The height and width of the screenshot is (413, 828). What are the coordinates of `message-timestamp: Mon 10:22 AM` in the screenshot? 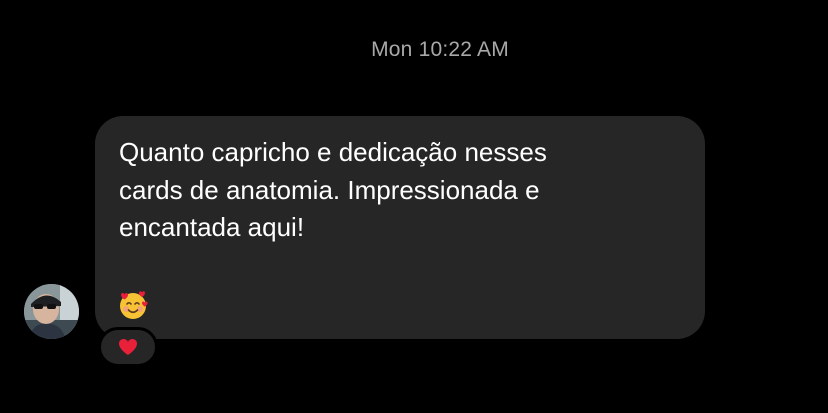 It's located at (440, 49).